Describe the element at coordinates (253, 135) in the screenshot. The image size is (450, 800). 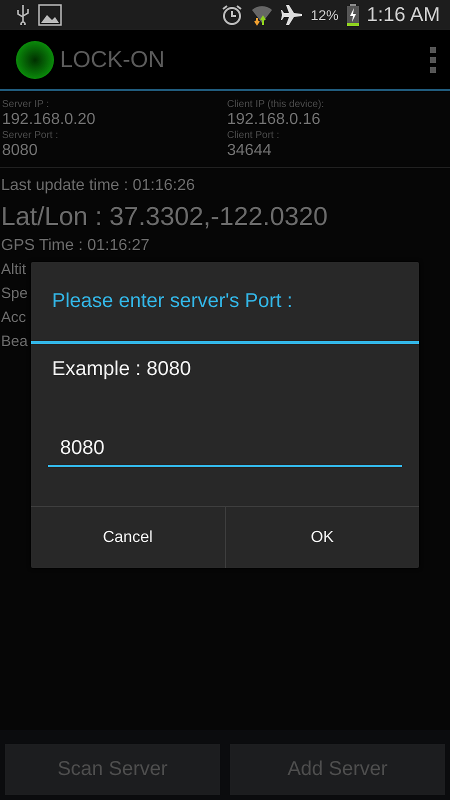
I see `field-label: Client Port :` at that location.